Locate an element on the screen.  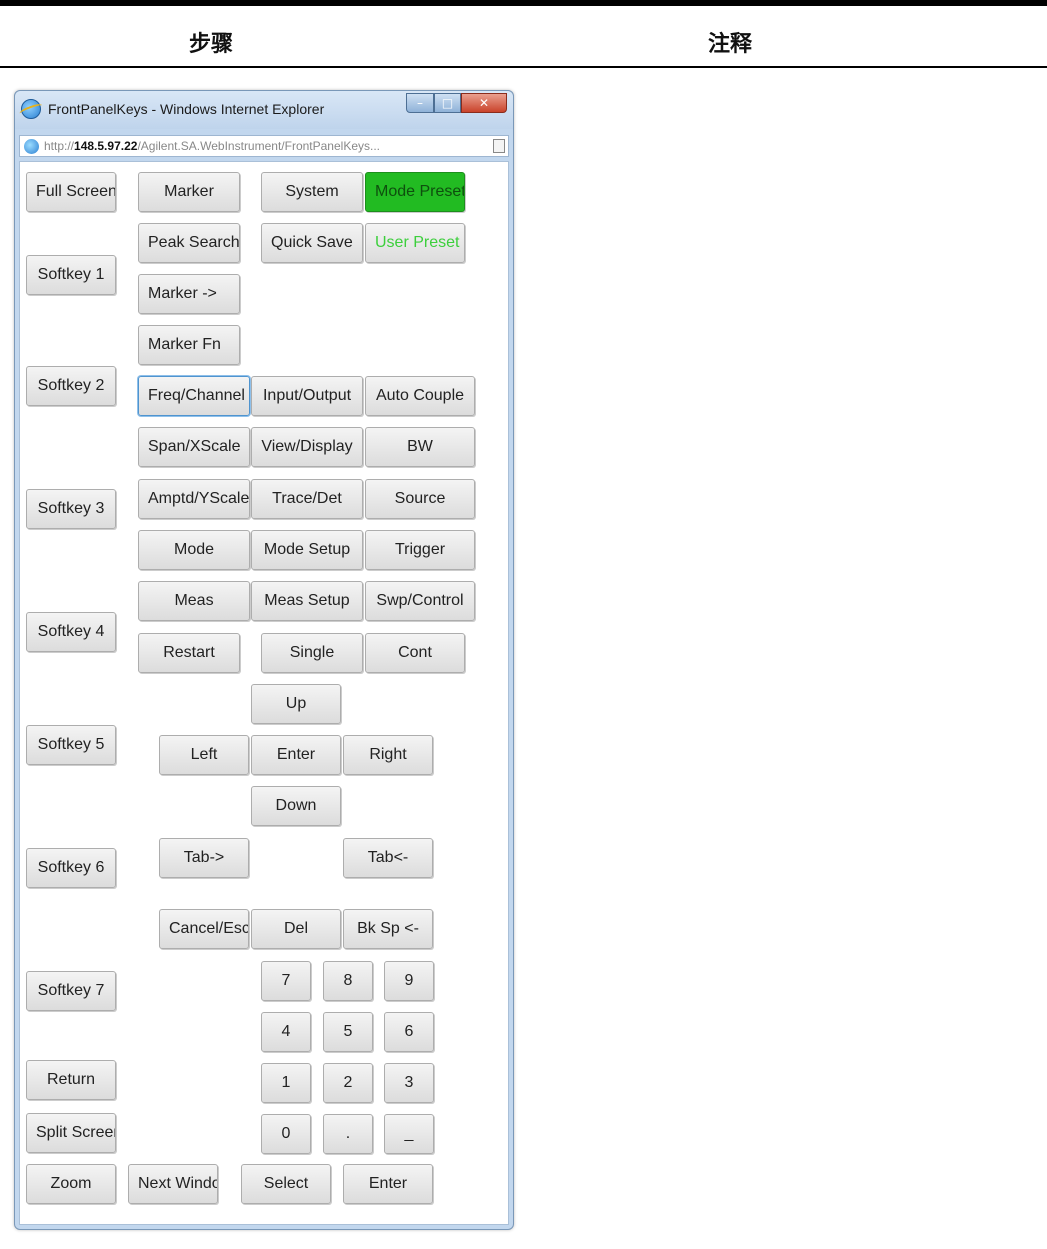
marker-fn-button: Marker Fn is located at coordinates (189, 345).